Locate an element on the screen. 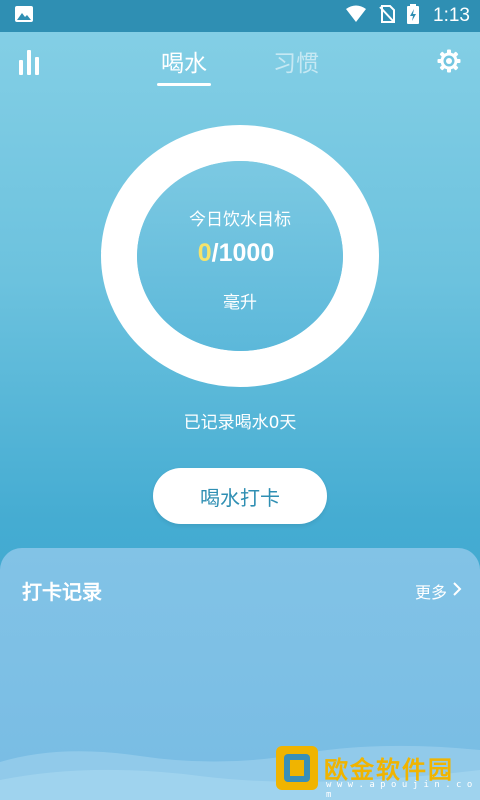 Image resolution: width=480 pixels, height=800 pixels. records-title: 打卡记录 is located at coordinates (62, 592).